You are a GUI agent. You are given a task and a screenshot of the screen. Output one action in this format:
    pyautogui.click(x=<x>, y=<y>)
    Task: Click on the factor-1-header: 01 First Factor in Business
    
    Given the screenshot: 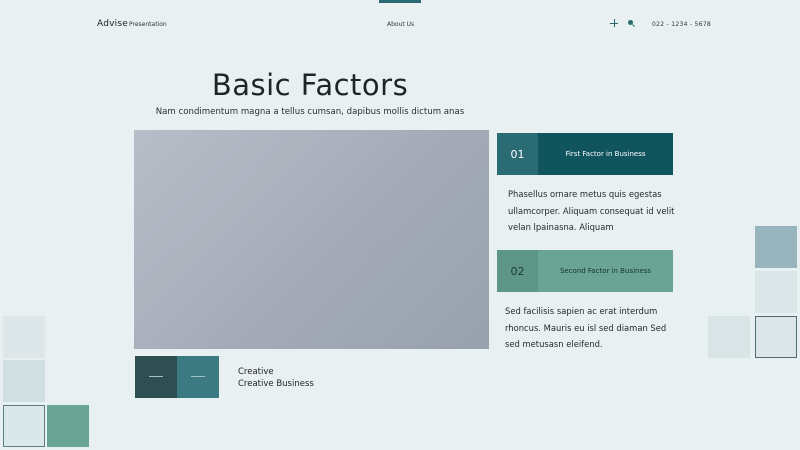 What is the action you would take?
    pyautogui.click(x=585, y=154)
    